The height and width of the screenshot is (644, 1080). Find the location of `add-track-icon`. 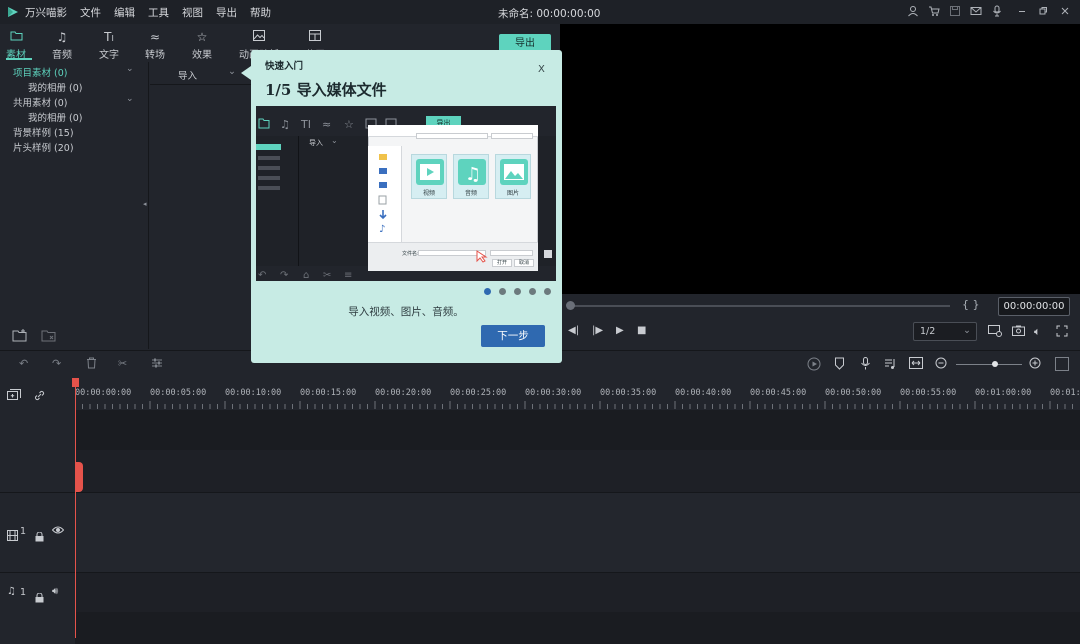

add-track-icon is located at coordinates (14, 396).